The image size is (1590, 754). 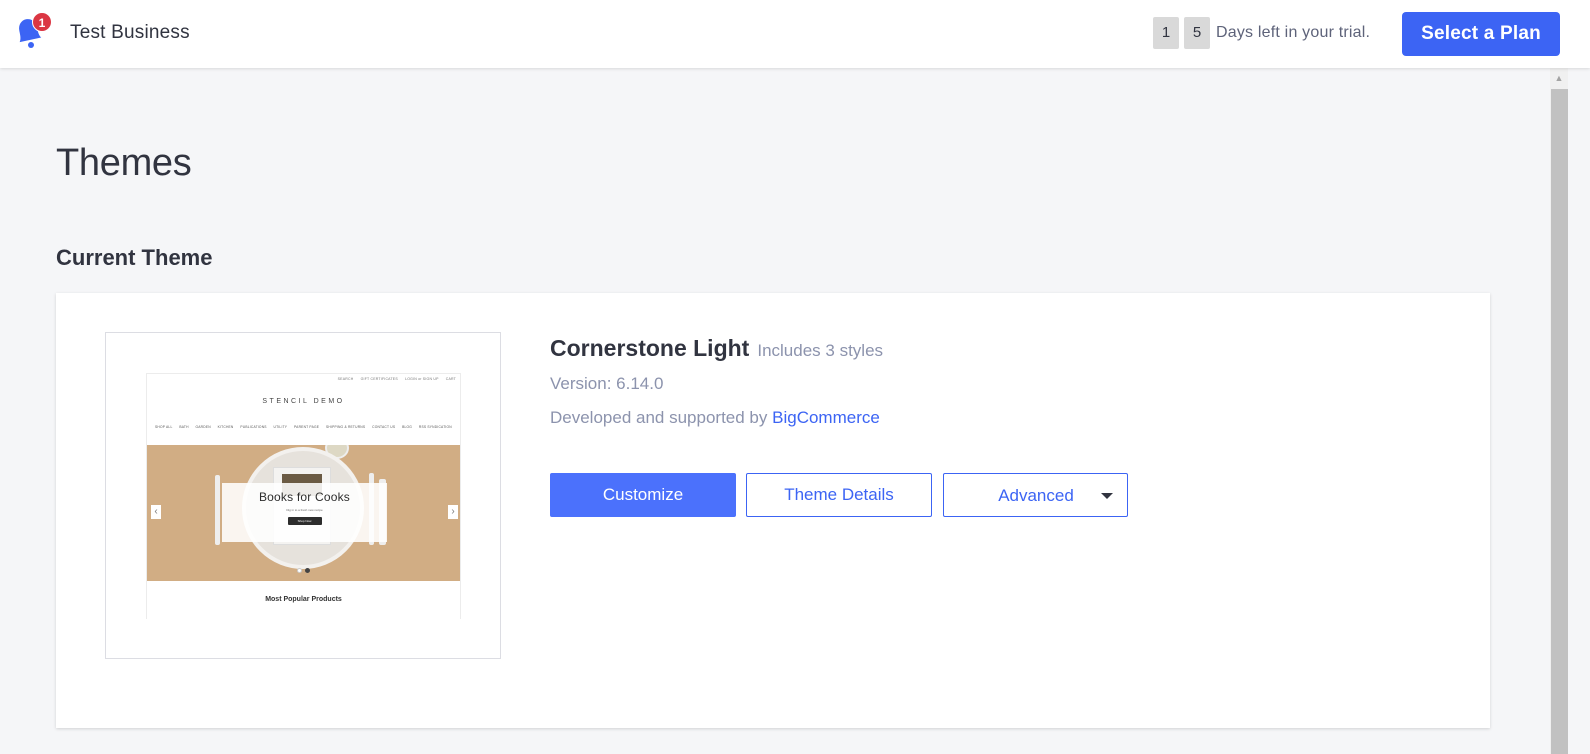 I want to click on trial-counter: 1 5 Days left in your trial., so click(x=1261, y=33).